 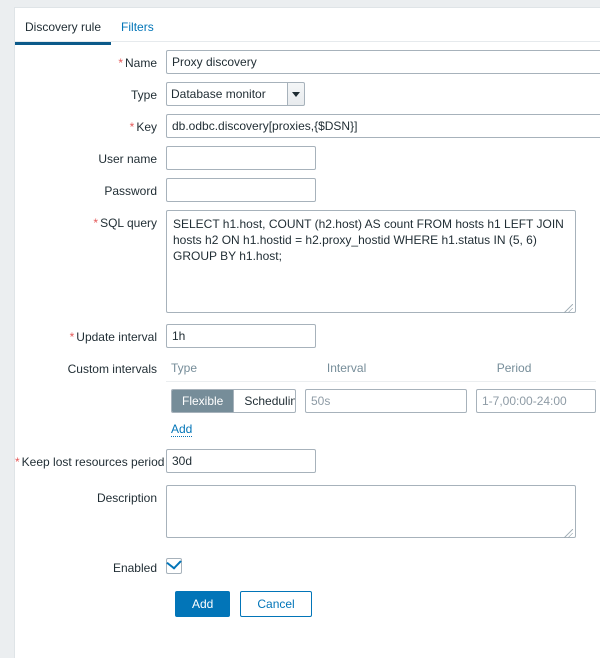 I want to click on update-interval-input, so click(x=241, y=336).